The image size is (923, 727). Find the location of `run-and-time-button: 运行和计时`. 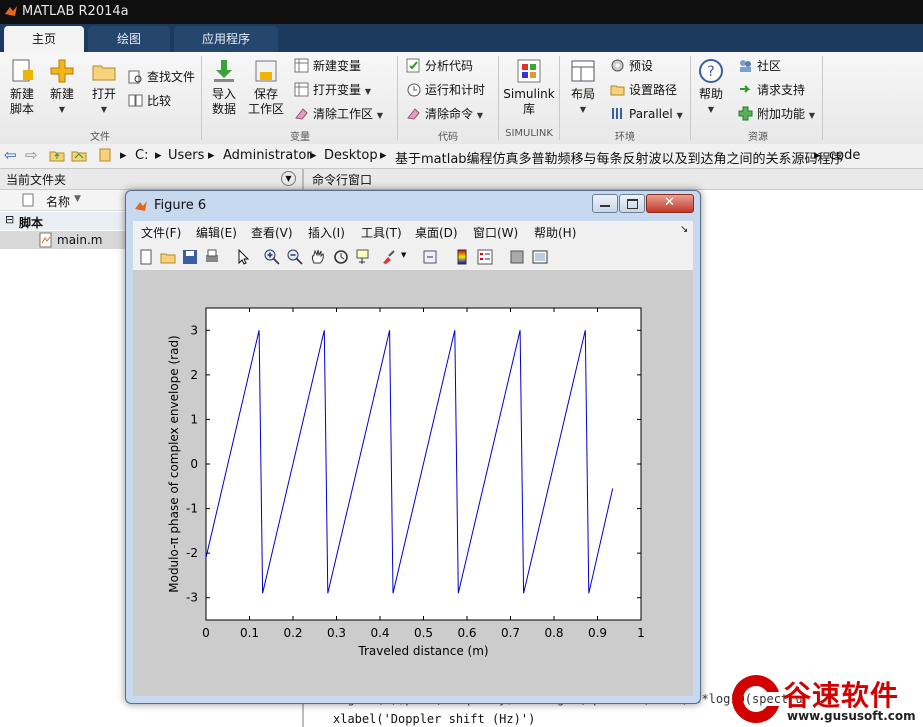

run-and-time-button: 运行和计时 is located at coordinates (445, 90).